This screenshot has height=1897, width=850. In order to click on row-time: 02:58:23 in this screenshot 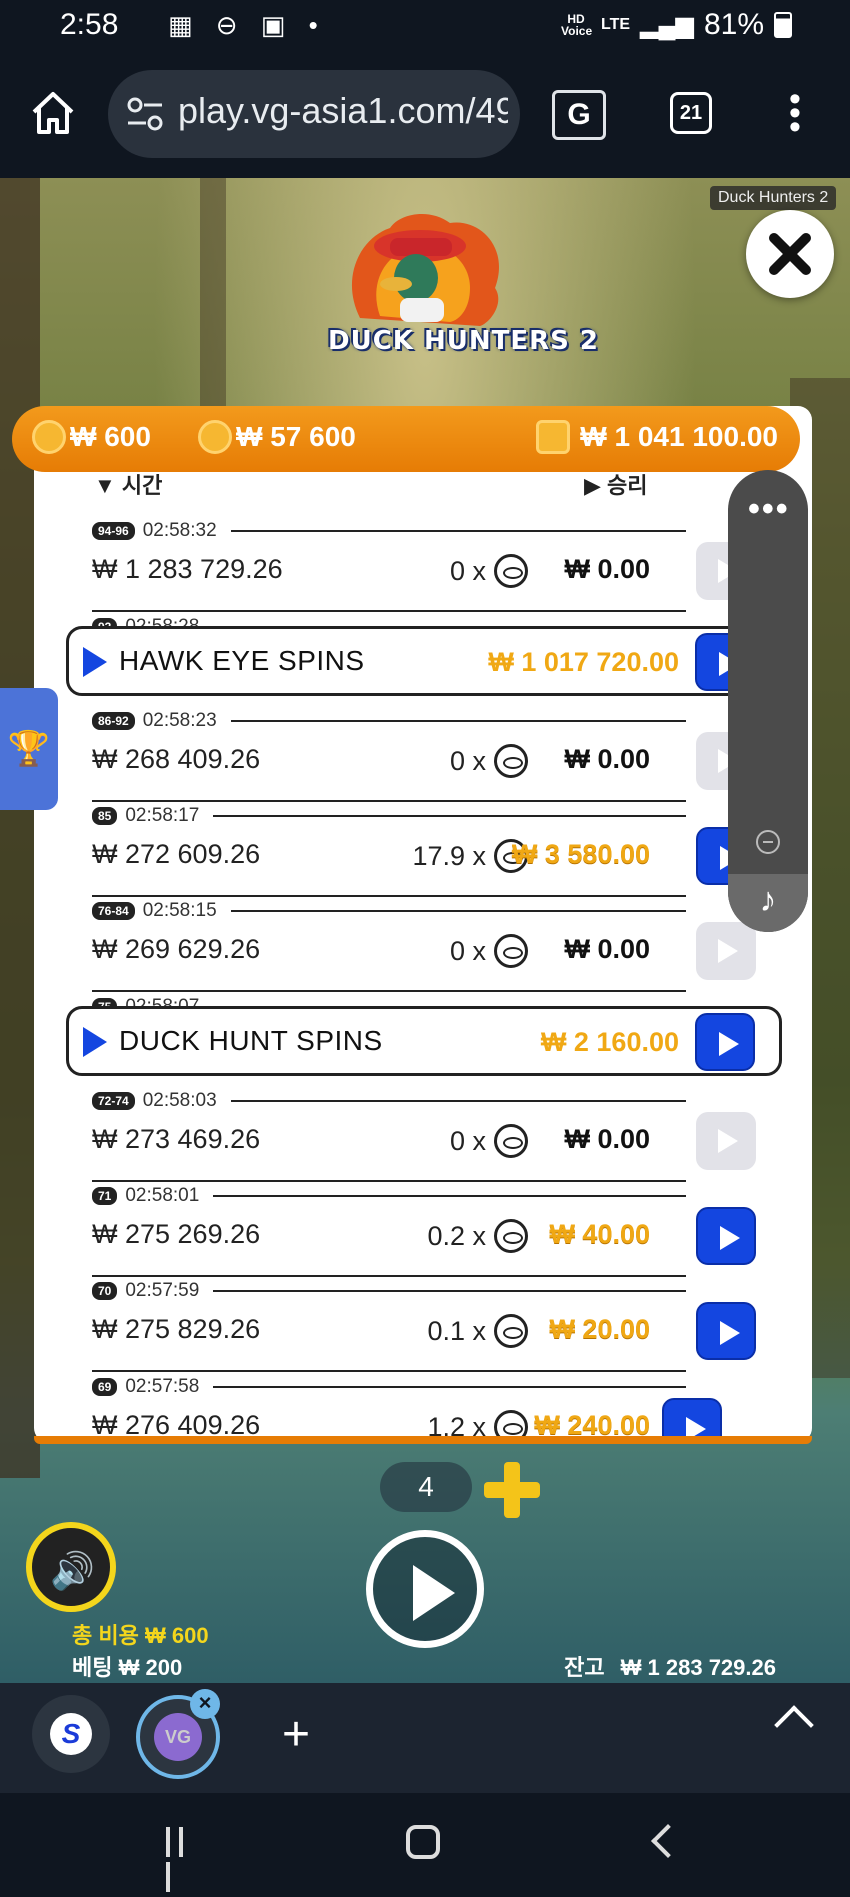, I will do `click(179, 720)`.